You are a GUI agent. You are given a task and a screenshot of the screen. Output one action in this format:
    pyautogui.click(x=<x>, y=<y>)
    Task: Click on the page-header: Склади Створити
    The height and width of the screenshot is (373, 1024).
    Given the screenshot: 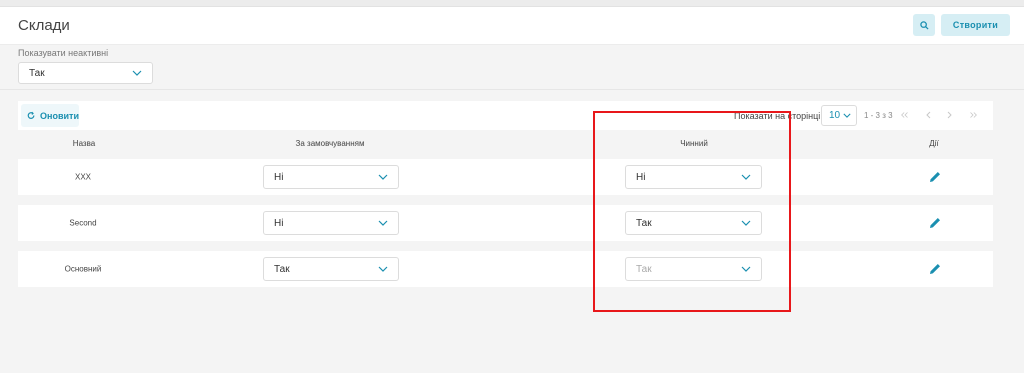 What is the action you would take?
    pyautogui.click(x=512, y=26)
    